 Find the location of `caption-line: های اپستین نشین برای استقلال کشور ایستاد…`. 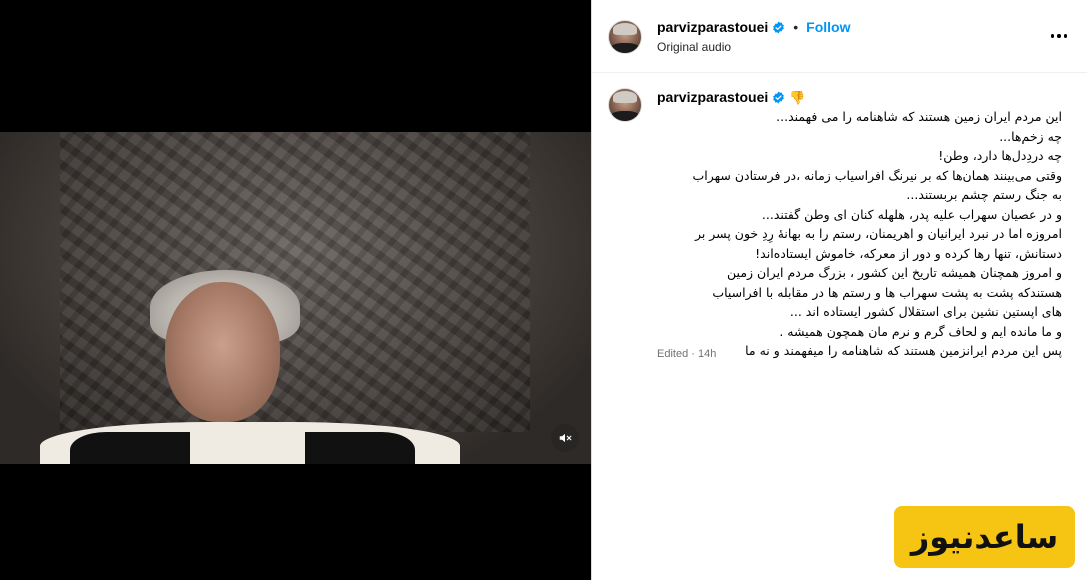

caption-line: های اپستین نشین برای استقلال کشور ایستاد… is located at coordinates (925, 311).